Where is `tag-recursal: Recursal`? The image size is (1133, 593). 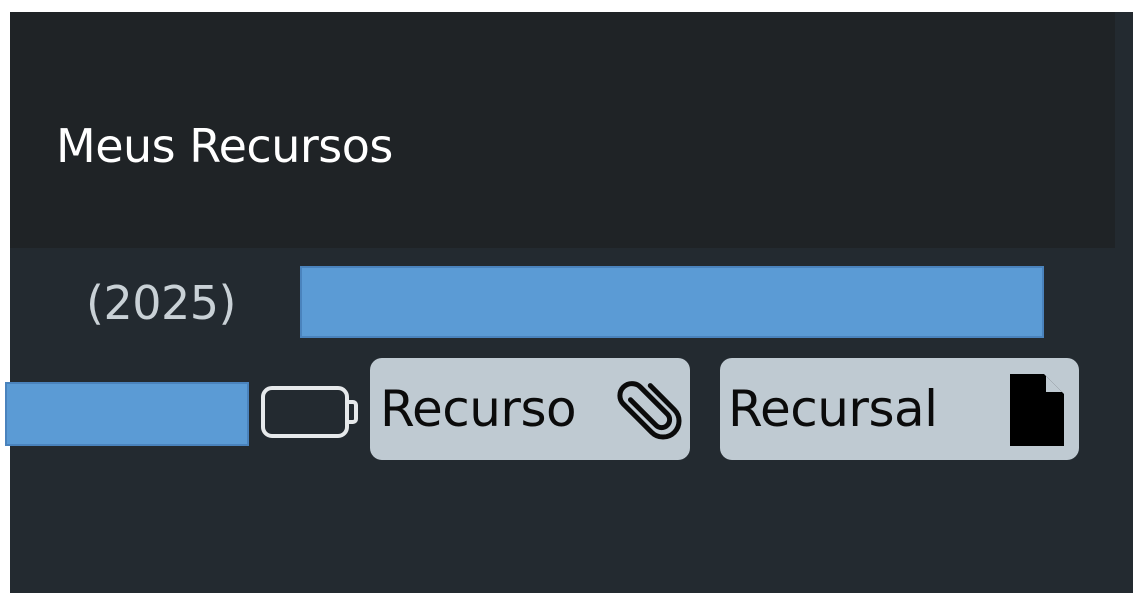
tag-recursal: Recursal is located at coordinates (899, 409).